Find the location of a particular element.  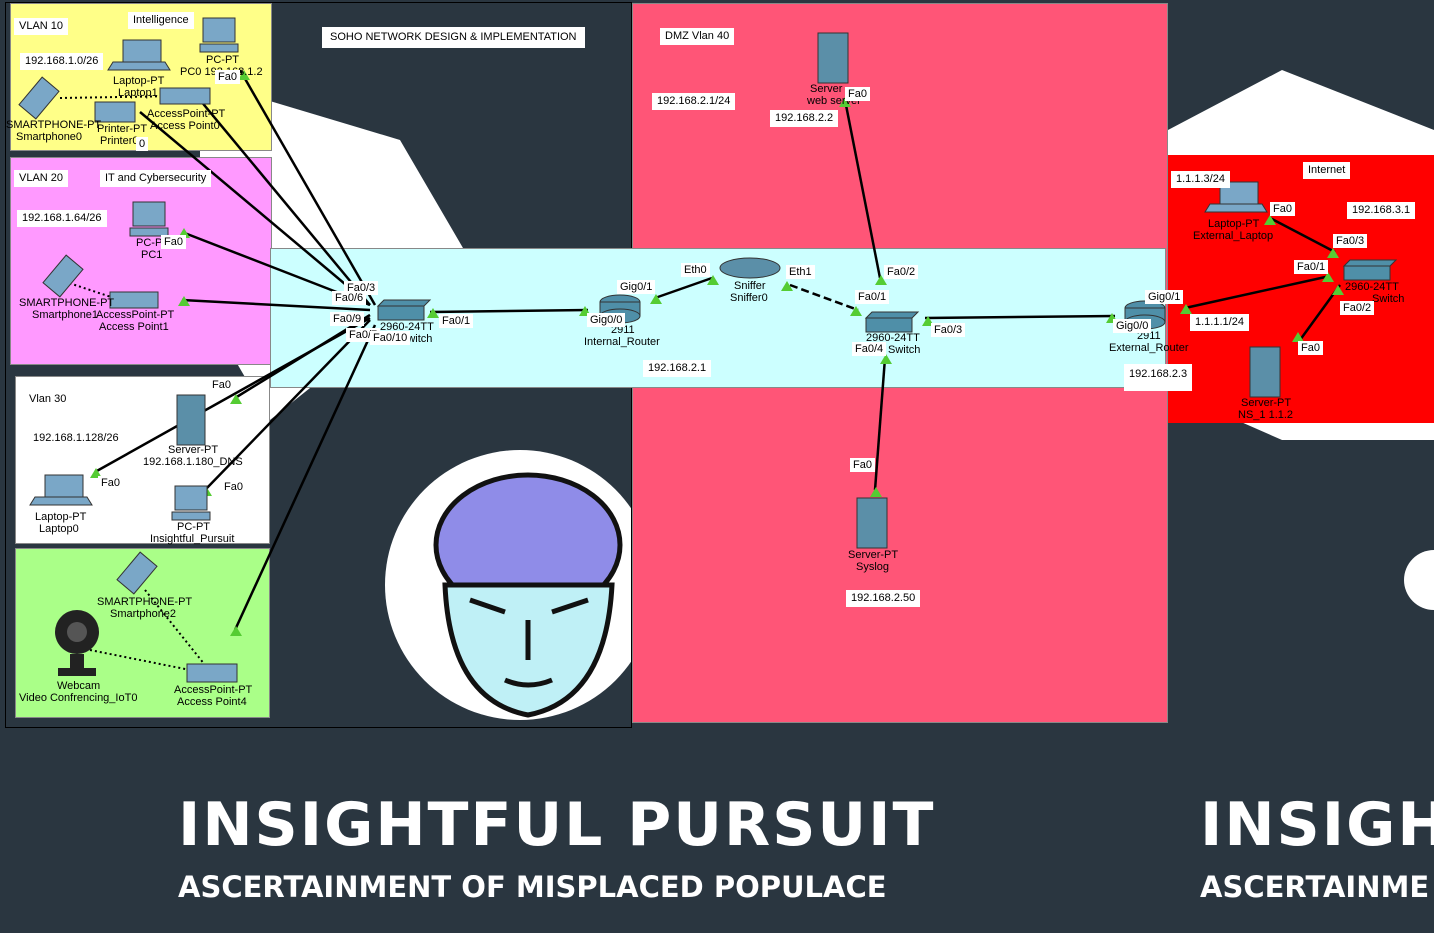

web-server-type: Server is located at coordinates (826, 89).